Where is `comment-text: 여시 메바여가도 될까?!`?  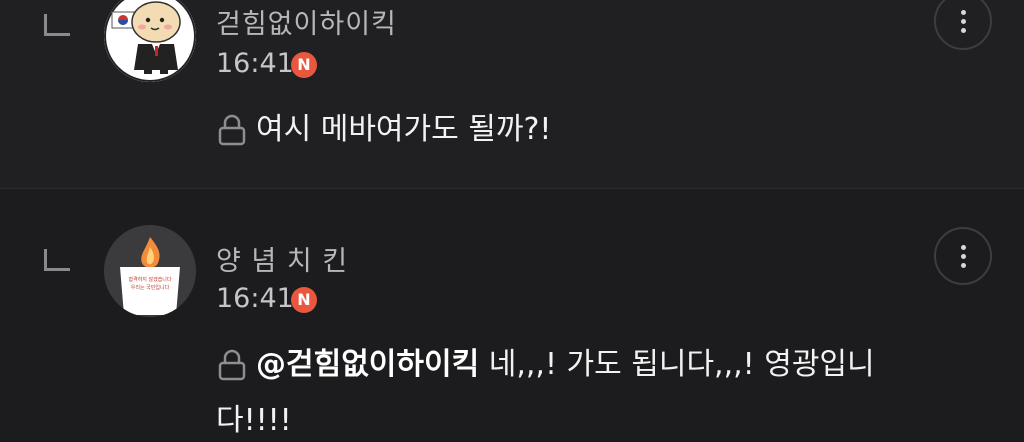 comment-text: 여시 메바여가도 될까?! is located at coordinates (404, 129).